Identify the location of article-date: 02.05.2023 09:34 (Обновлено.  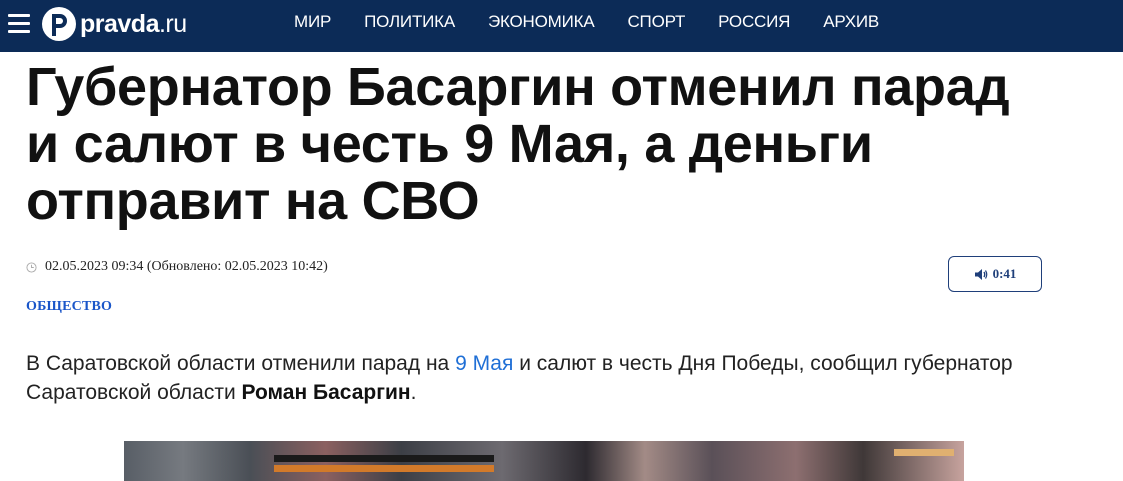
(186, 267).